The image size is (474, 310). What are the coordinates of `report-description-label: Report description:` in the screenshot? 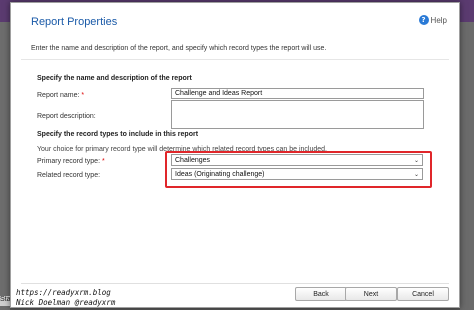 It's located at (66, 116).